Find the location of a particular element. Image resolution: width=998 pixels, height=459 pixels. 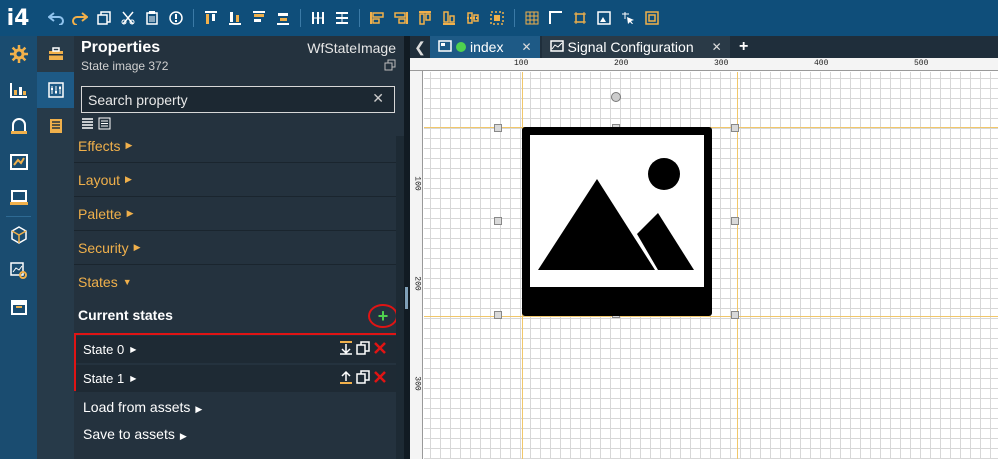

ruler-label: 100 is located at coordinates (521, 63).